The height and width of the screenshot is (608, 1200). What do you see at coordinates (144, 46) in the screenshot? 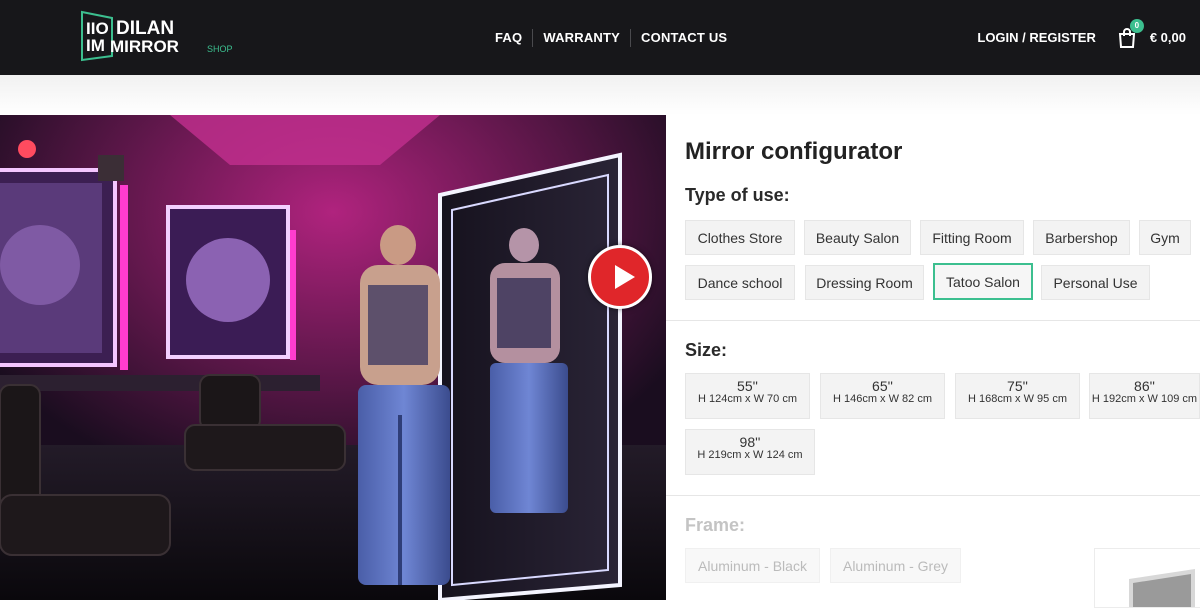
I see `logo-text-mirror: MIRROR` at bounding box center [144, 46].